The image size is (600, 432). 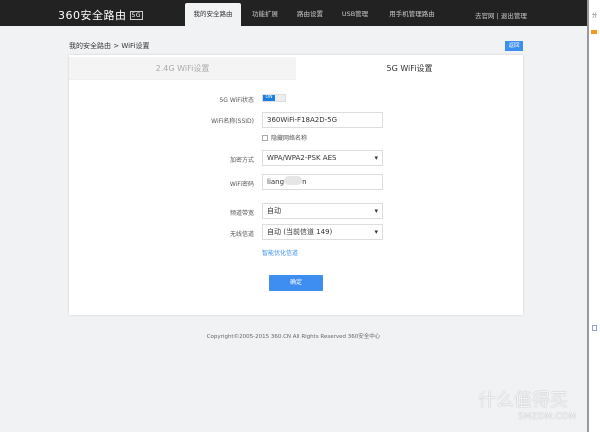 I want to click on password-label: WiFi密码, so click(x=241, y=184).